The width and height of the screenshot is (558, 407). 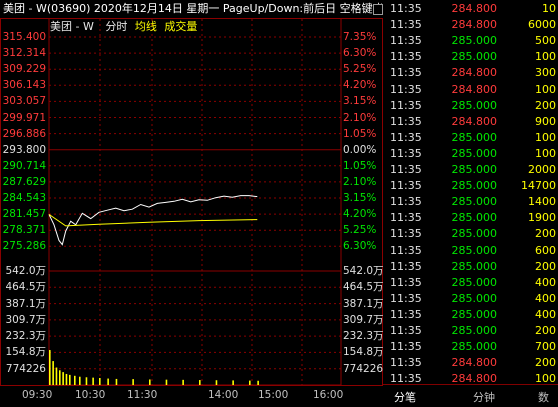 I want to click on tab-fenzhong: 分钟, so click(x=484, y=397).